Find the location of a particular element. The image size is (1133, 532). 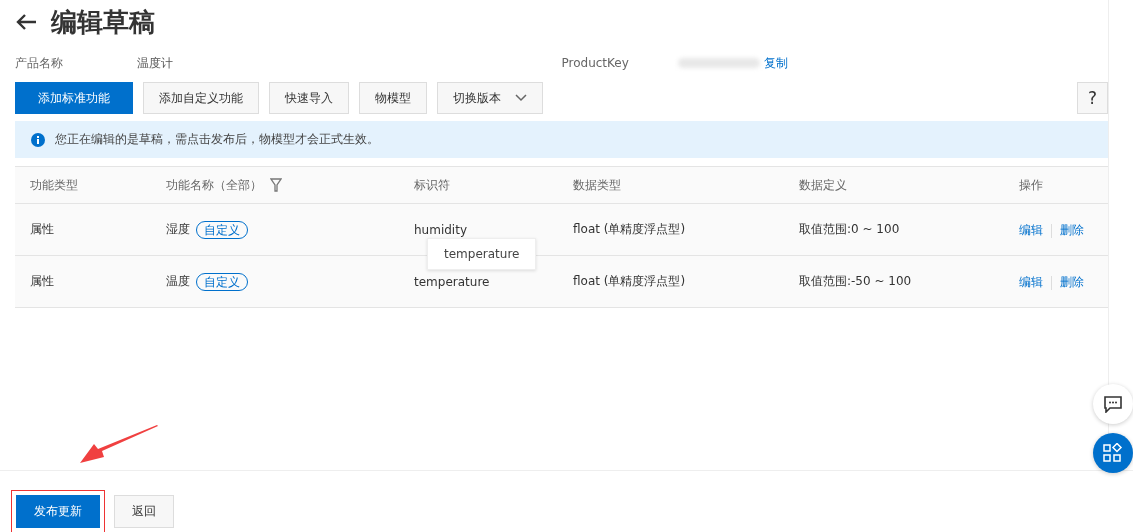

toolbar-button: 快速导入 is located at coordinates (309, 98).